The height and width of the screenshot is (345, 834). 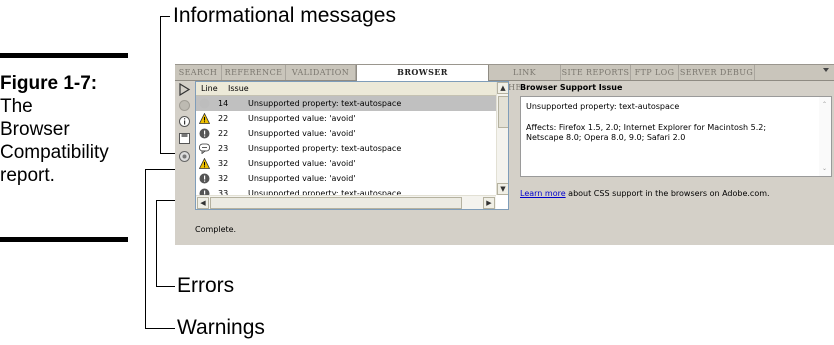 I want to click on list-item: 14 Unsupported property: text-autospace, so click(x=346, y=103).